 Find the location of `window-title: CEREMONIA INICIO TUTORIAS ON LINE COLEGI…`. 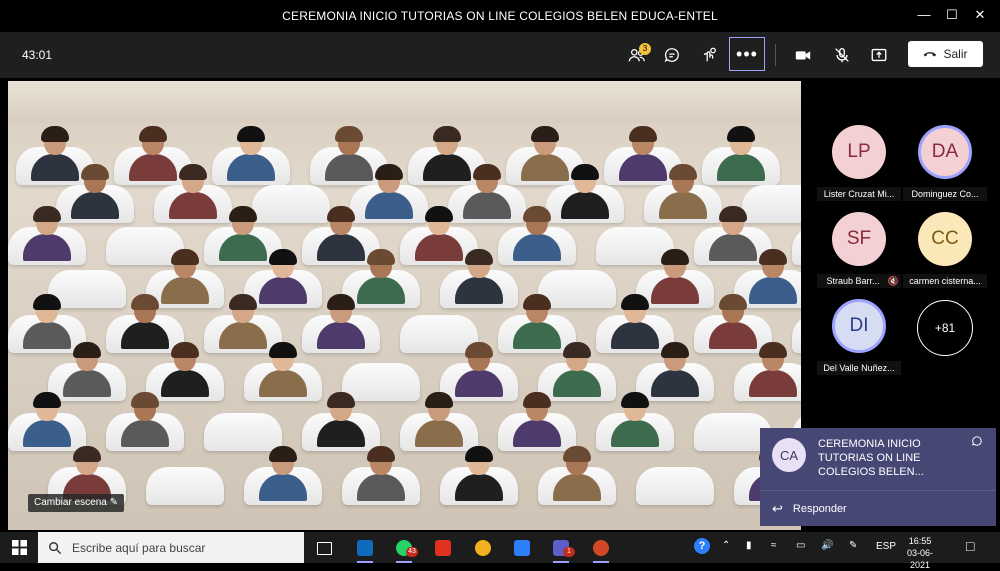

window-title: CEREMONIA INICIO TUTORIAS ON LINE COLEGI… is located at coordinates (500, 16).